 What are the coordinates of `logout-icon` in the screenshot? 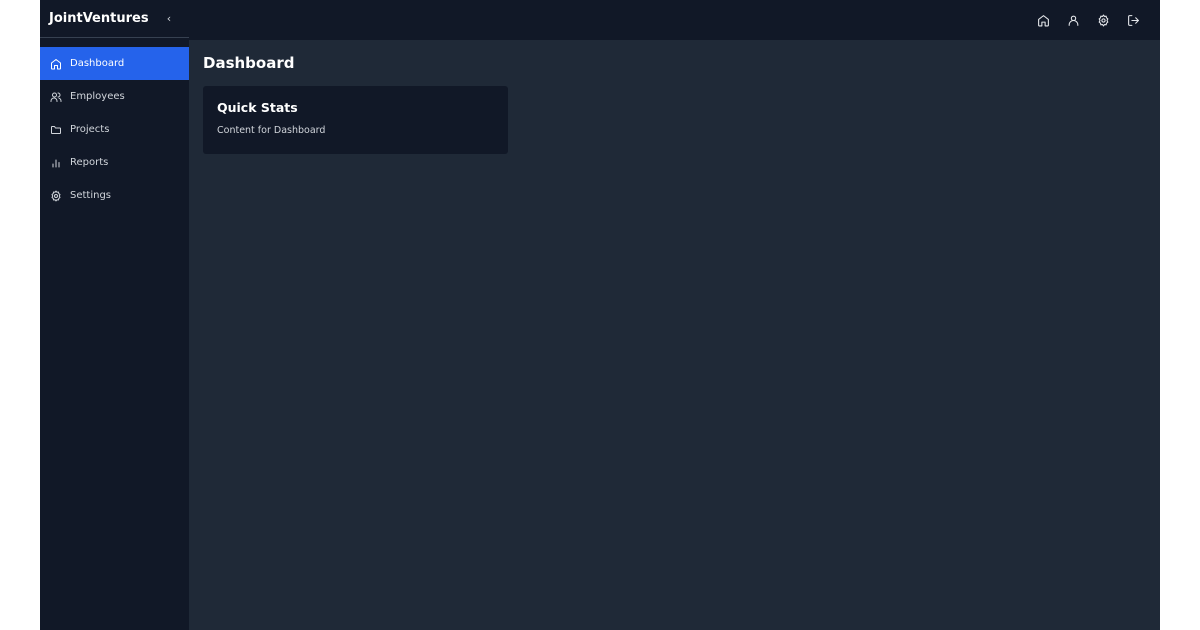 It's located at (1133, 20).